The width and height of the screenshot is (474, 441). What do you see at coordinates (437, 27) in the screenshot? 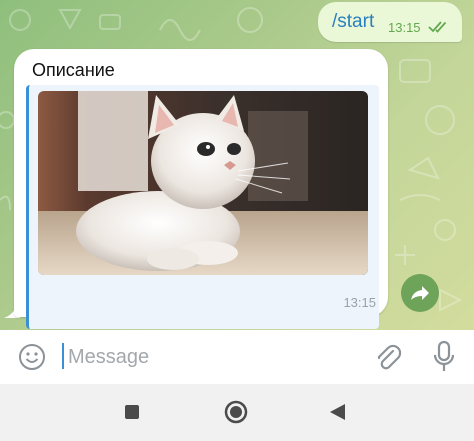
I see `double-check-icon` at bounding box center [437, 27].